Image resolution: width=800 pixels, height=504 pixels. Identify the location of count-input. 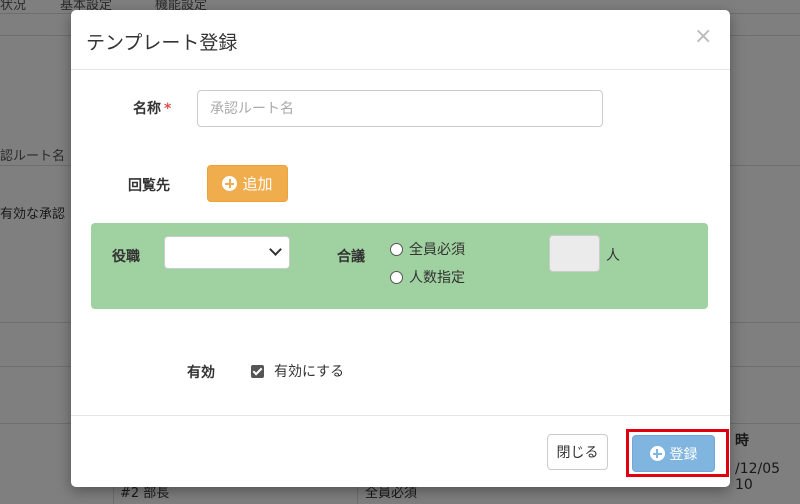
(574, 253).